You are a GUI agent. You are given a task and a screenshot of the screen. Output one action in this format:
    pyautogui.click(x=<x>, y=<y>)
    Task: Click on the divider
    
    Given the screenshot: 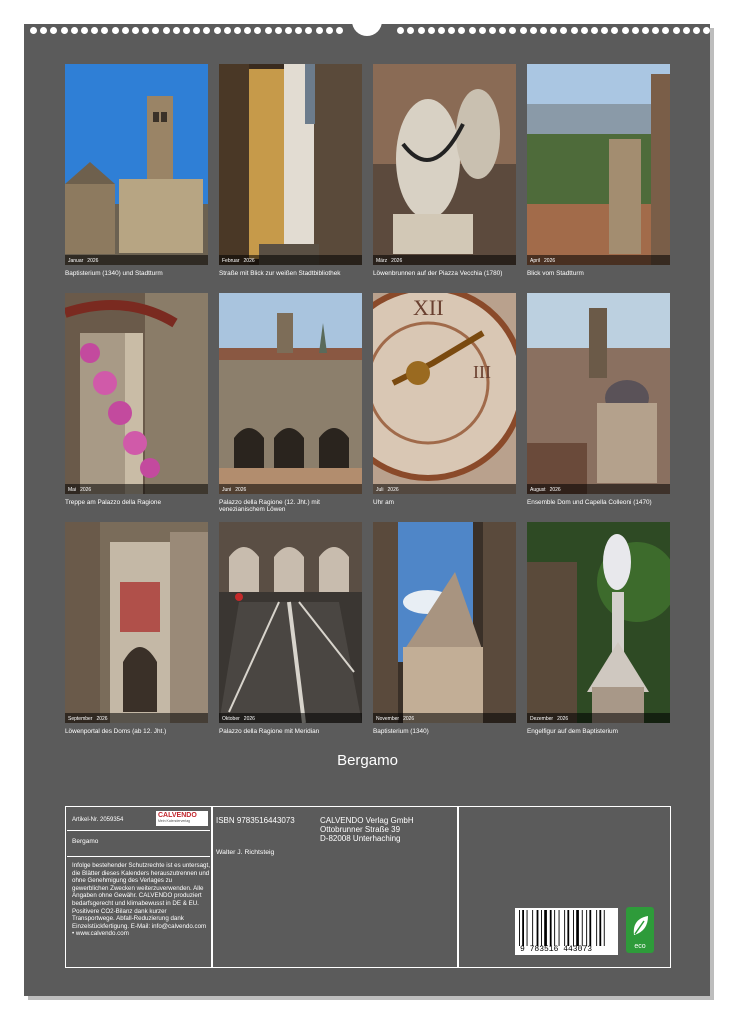 What is the action you would take?
    pyautogui.click(x=138, y=830)
    